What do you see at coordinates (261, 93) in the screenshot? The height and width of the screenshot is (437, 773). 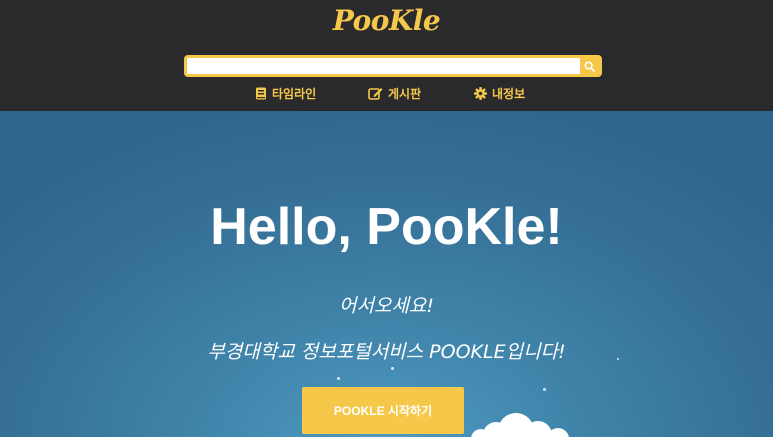 I see `book-icon` at bounding box center [261, 93].